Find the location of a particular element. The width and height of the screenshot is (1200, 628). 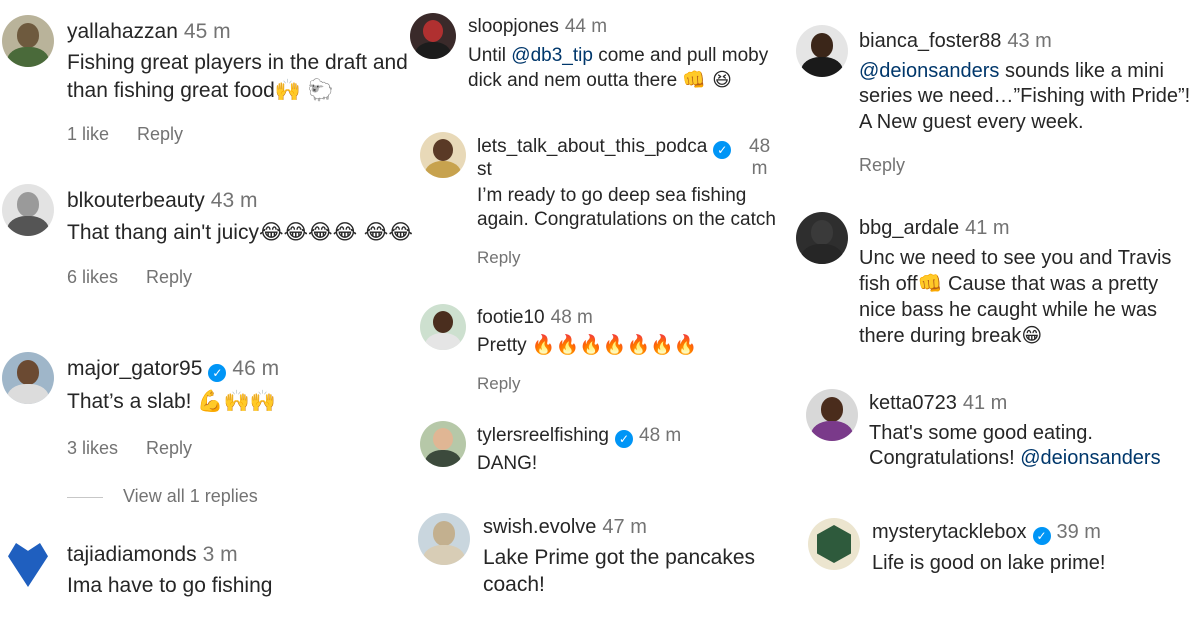

emoji-hands-icon: 🙌 🐑 is located at coordinates (304, 89).